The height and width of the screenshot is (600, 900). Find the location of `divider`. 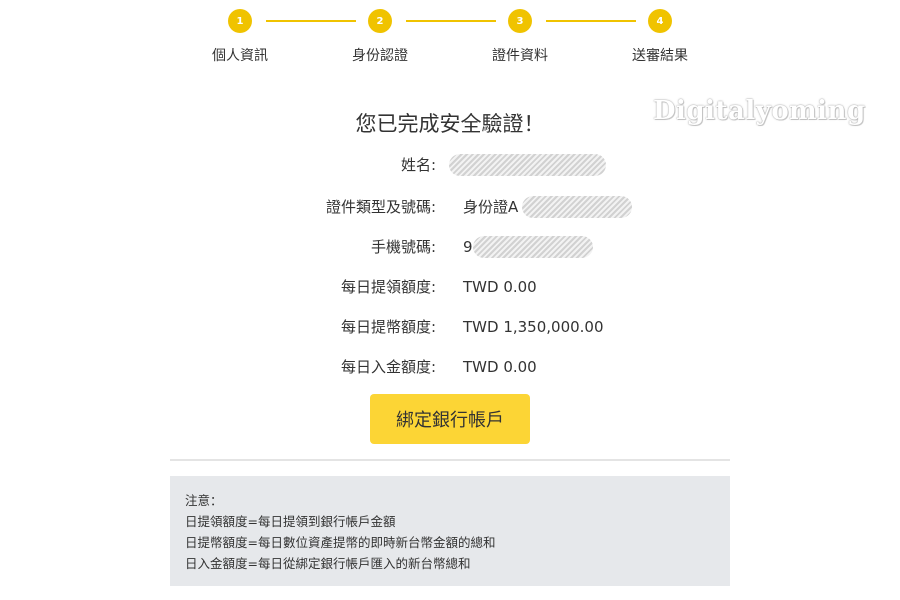

divider is located at coordinates (450, 460).